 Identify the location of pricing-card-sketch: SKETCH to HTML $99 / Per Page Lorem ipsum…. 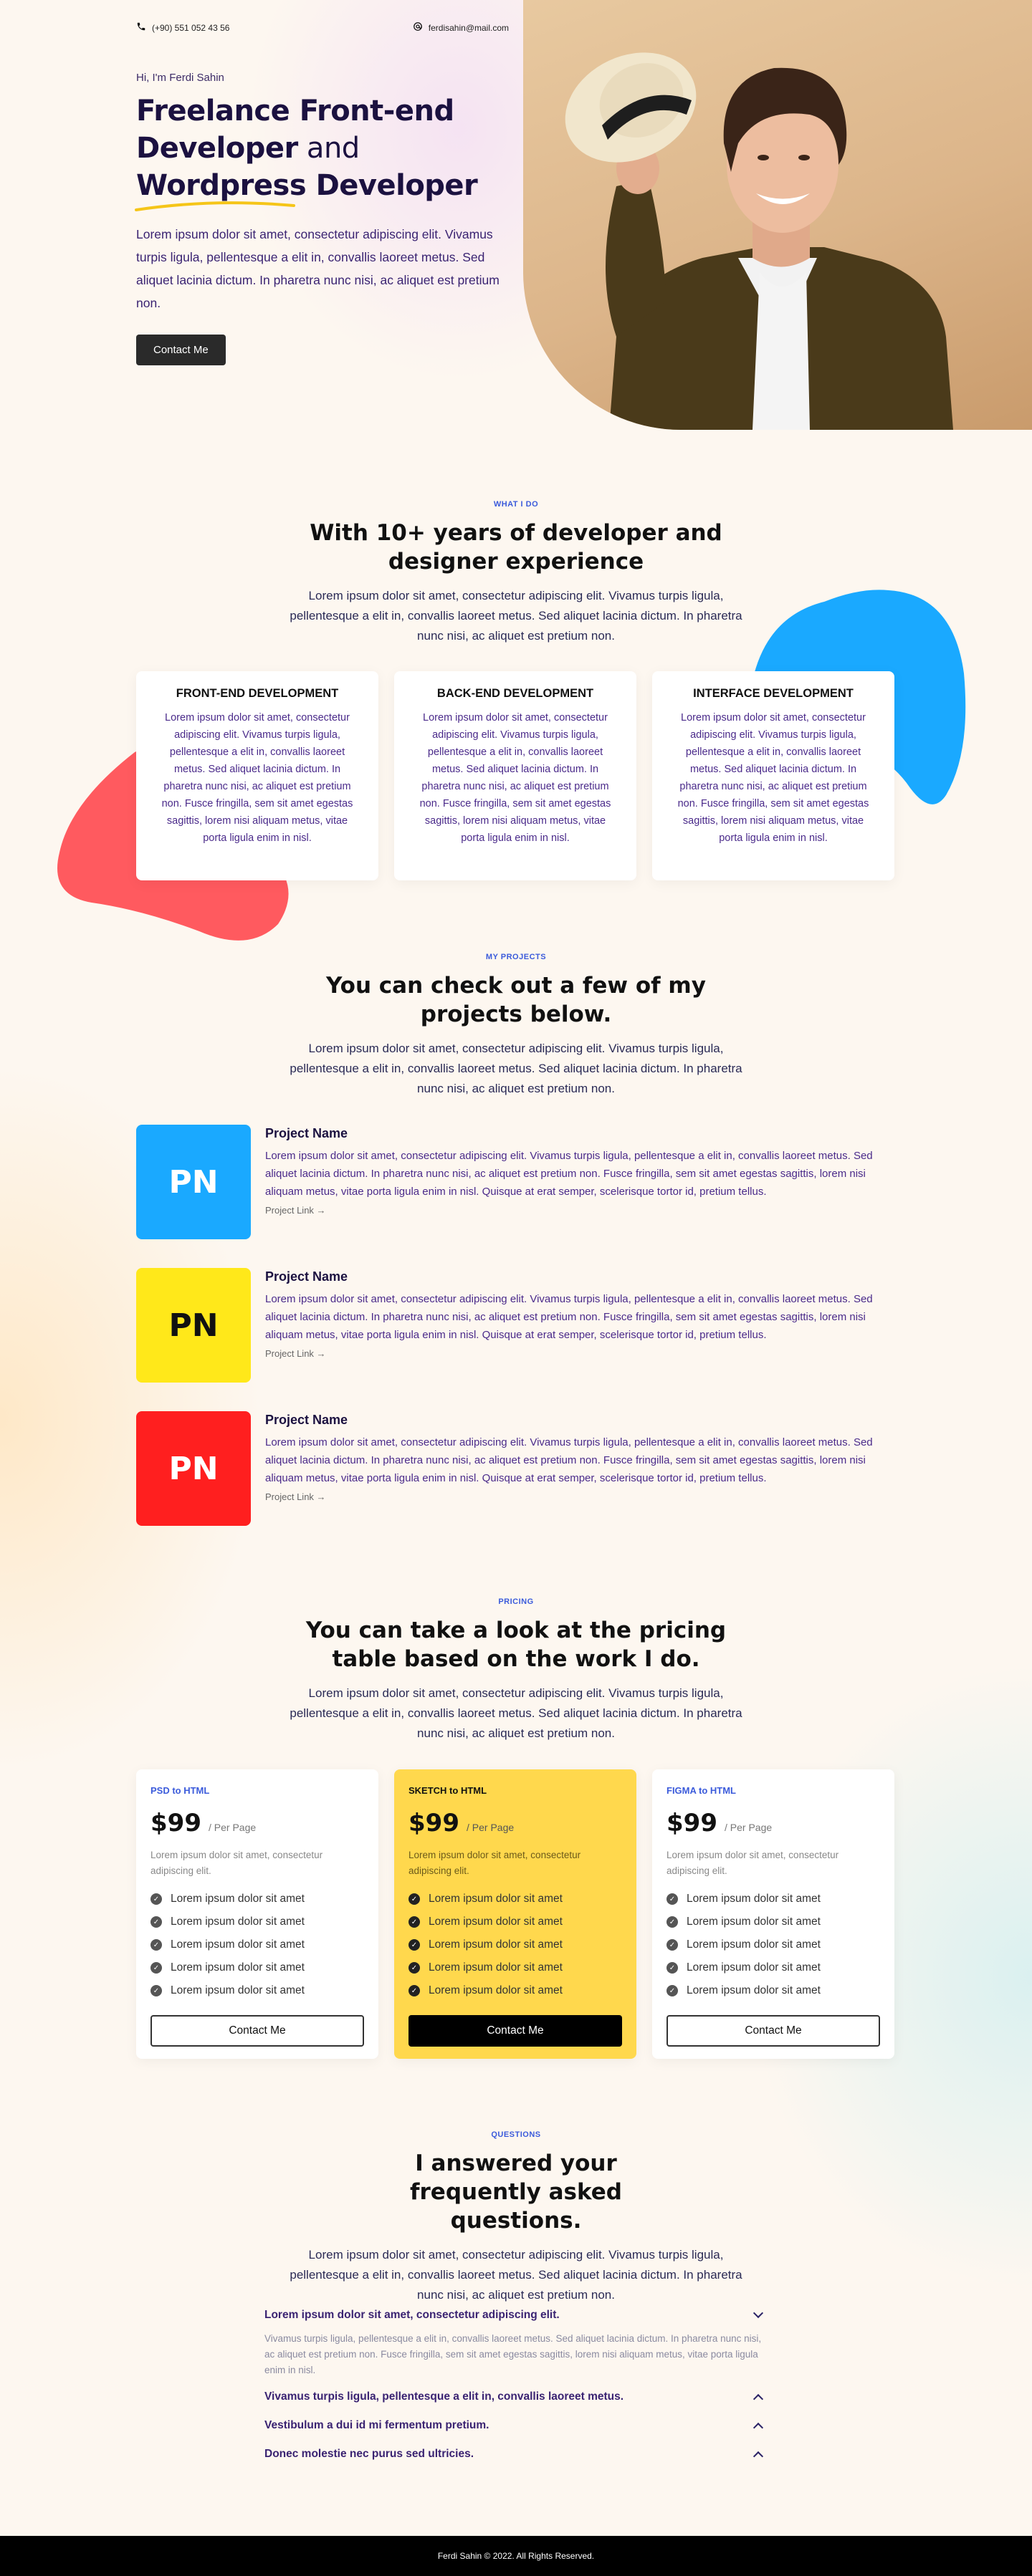
(515, 1914).